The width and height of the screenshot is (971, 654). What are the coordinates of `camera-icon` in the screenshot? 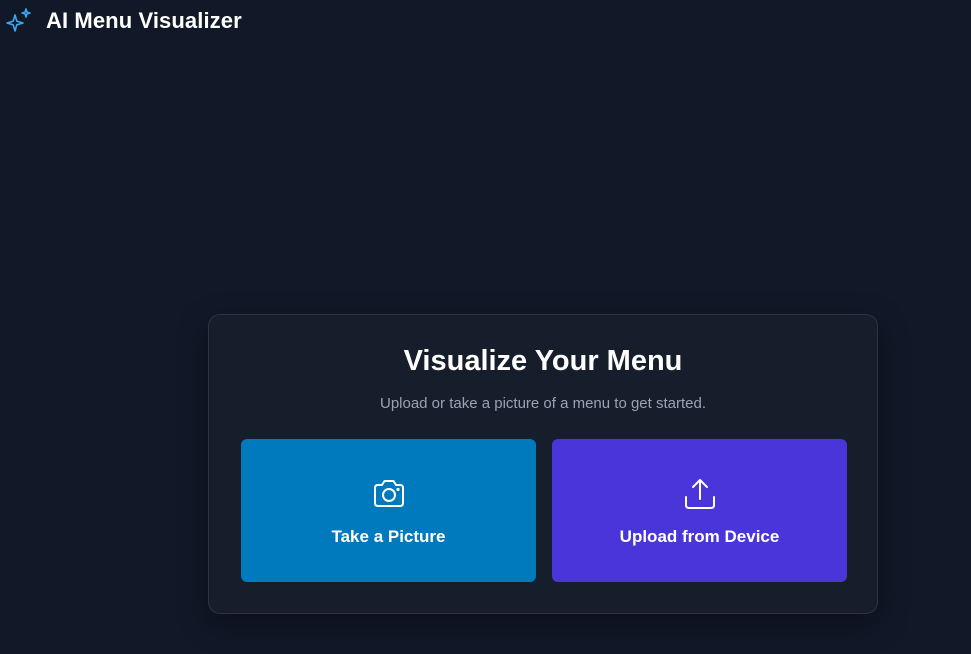 It's located at (389, 494).